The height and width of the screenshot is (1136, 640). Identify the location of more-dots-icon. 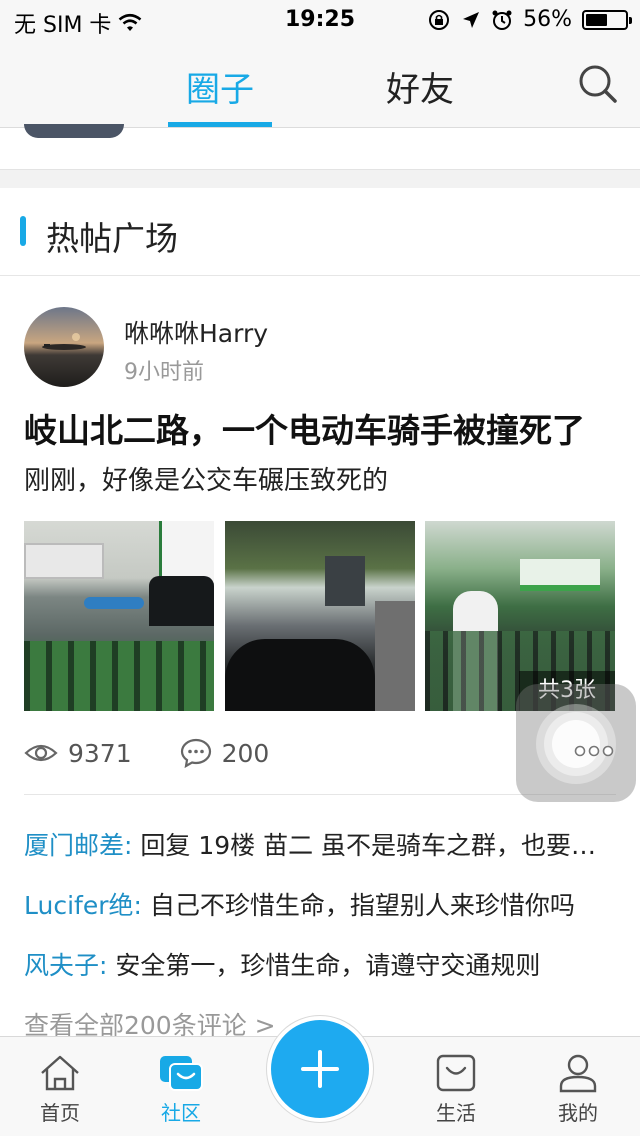
(594, 751).